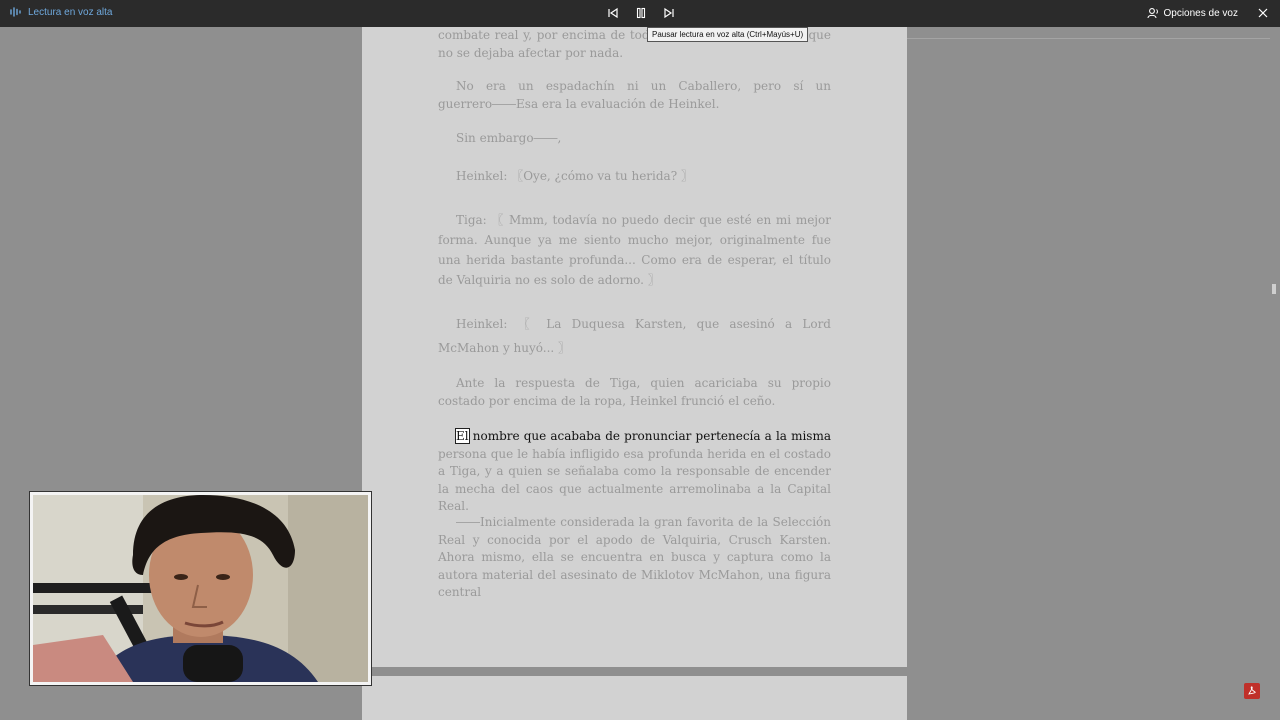  I want to click on pdf-icon, so click(1252, 690).